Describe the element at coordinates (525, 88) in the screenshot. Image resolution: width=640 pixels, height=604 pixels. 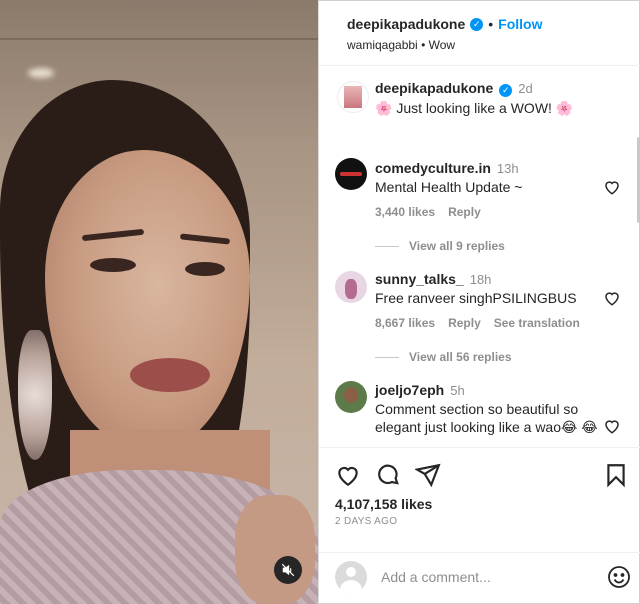
I see `caption-time: 2d` at that location.